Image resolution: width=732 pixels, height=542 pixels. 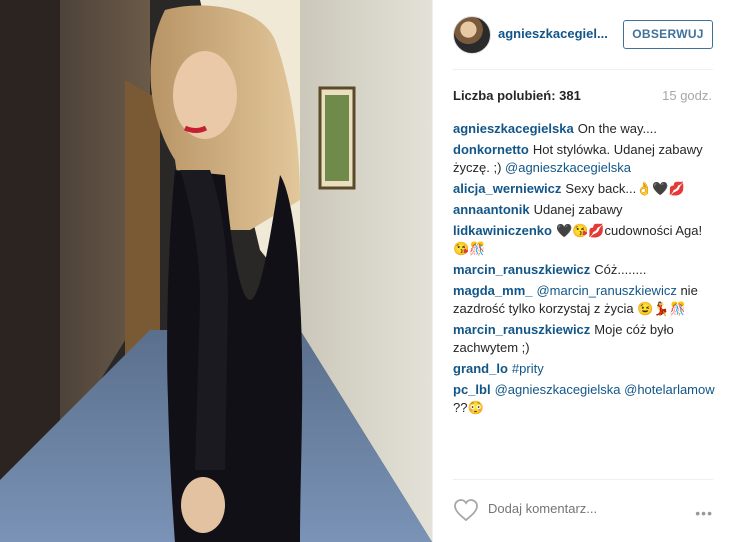 I want to click on comment-author: lidkawiniczenko, so click(x=502, y=230).